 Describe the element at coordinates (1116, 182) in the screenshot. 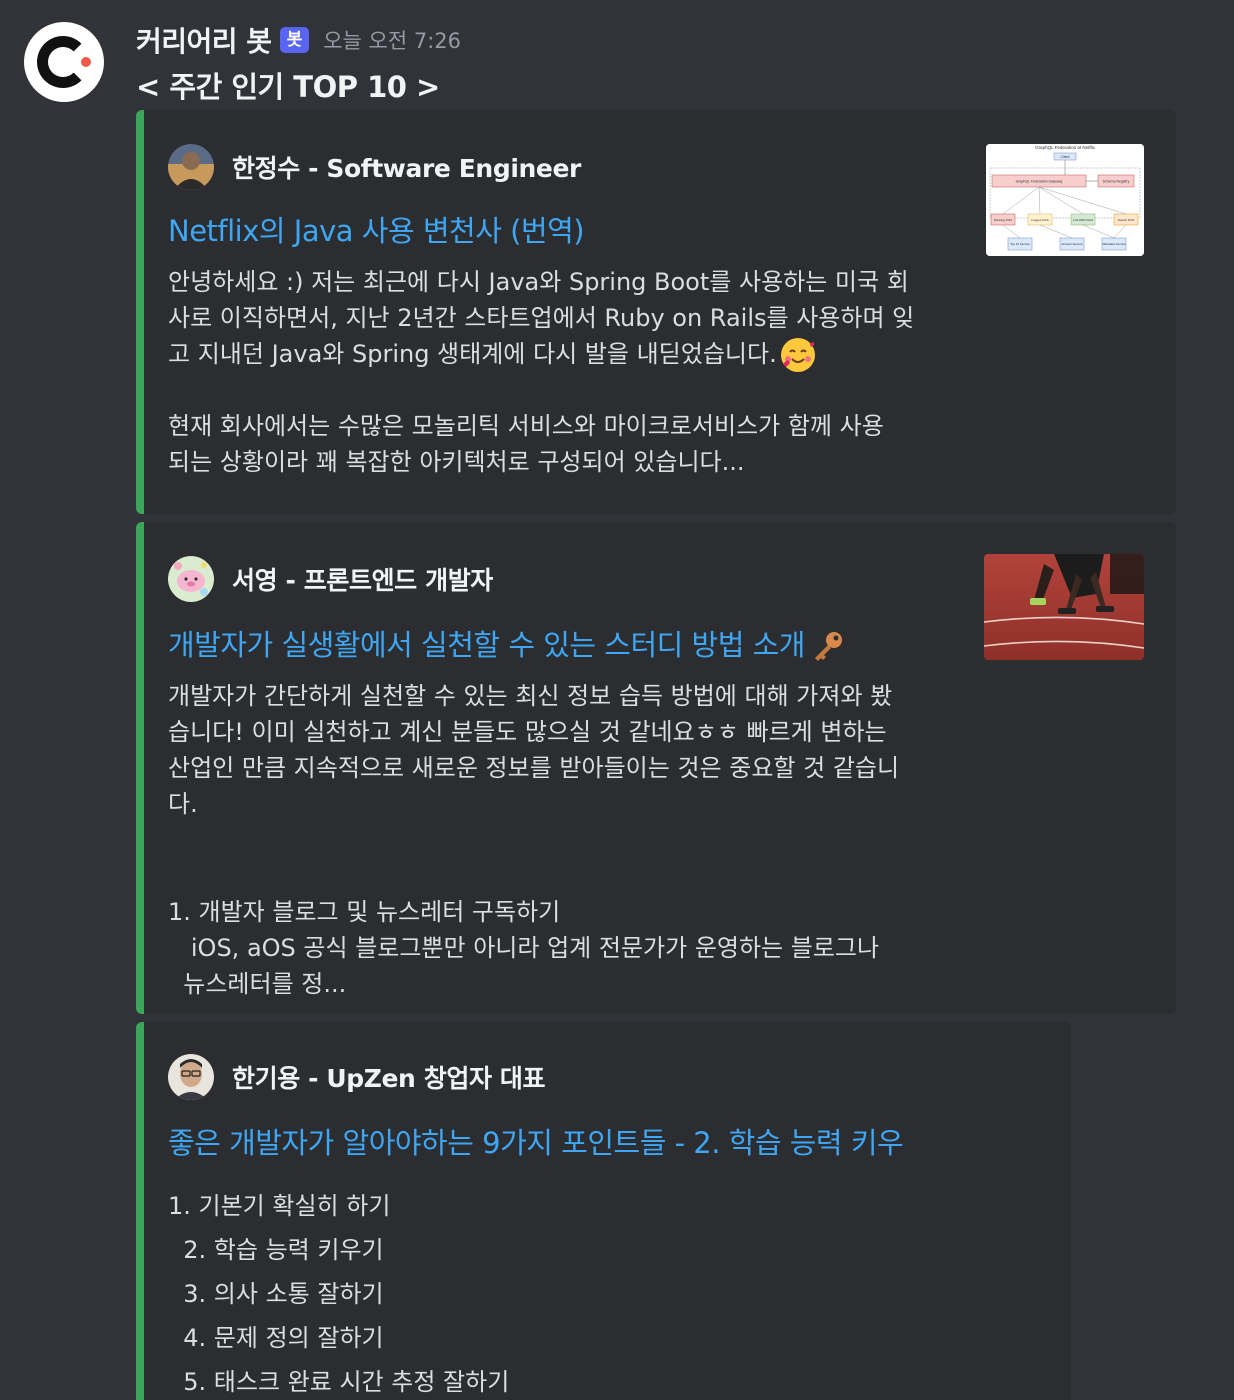

I see `diagram-registry: Schema Registry` at that location.